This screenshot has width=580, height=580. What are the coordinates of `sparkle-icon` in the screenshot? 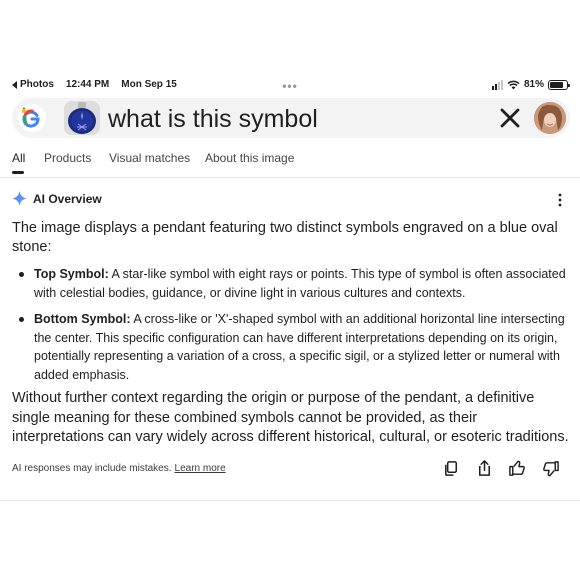 It's located at (19, 198).